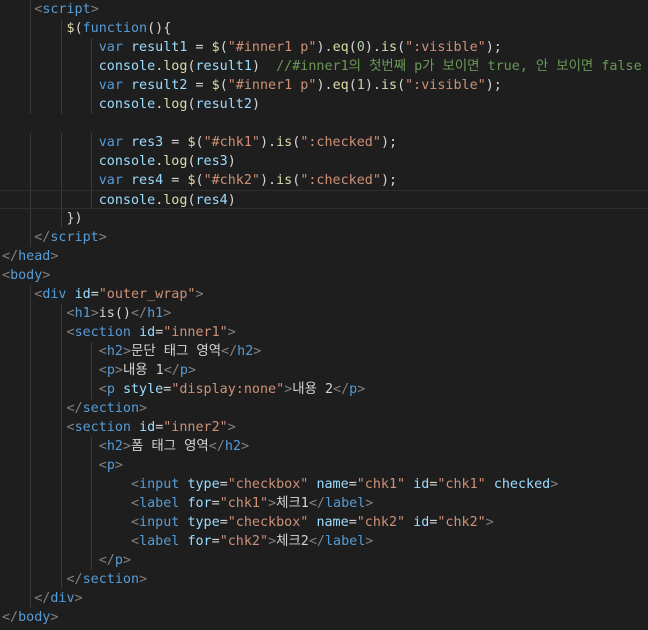  What do you see at coordinates (324, 541) in the screenshot?
I see `code-line: <label for="chk2">체크2</label>` at bounding box center [324, 541].